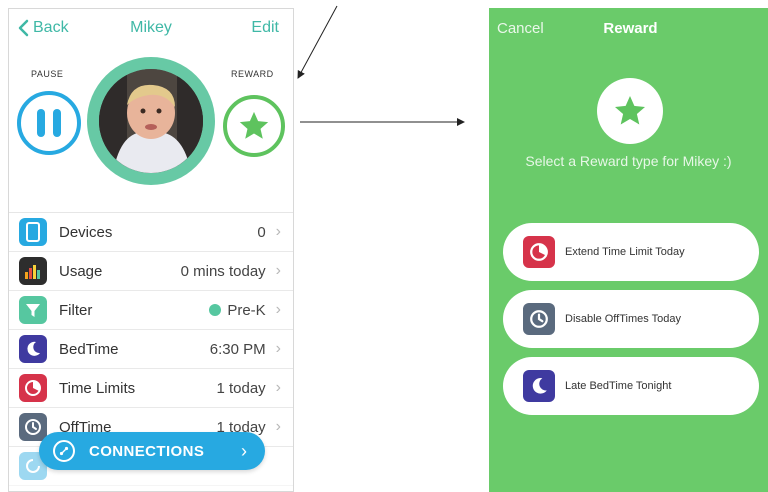 The width and height of the screenshot is (768, 492). Describe the element at coordinates (625, 252) in the screenshot. I see `option-label: Extend Time Limit Today` at that location.